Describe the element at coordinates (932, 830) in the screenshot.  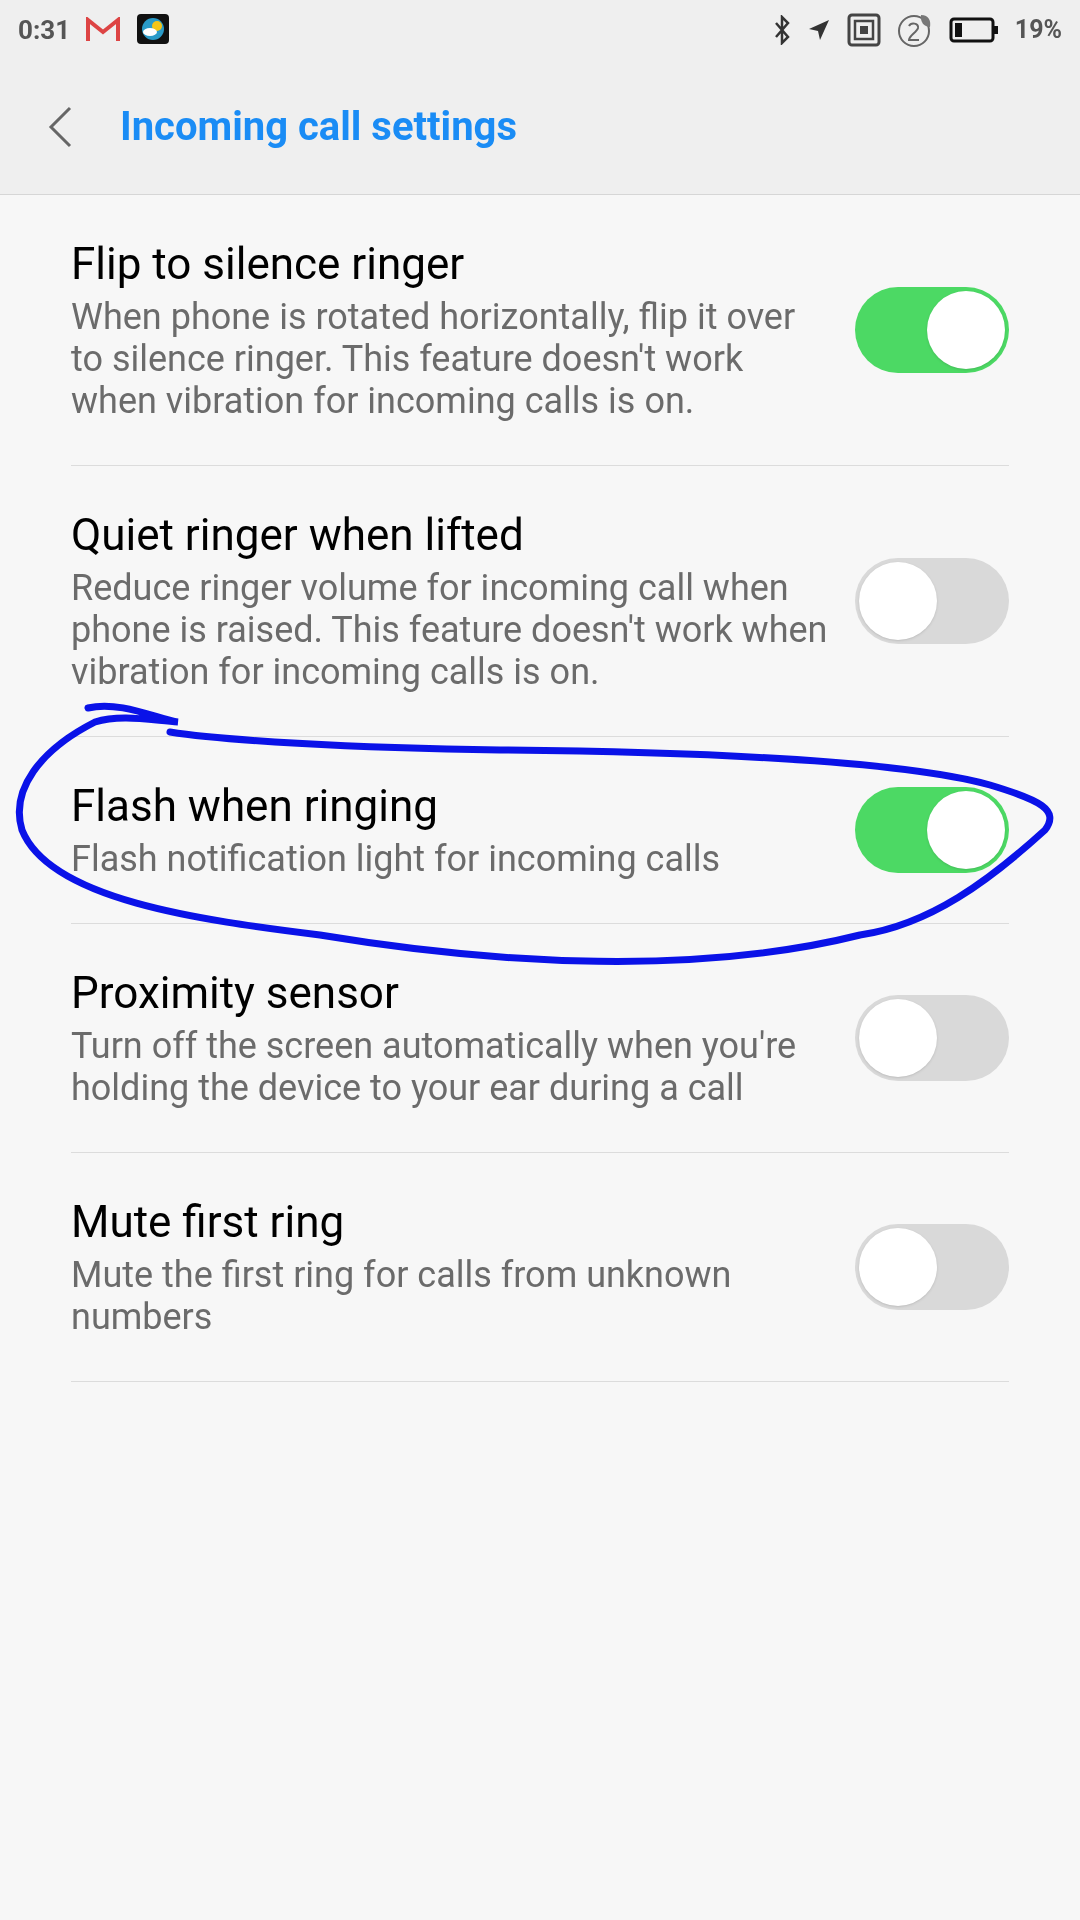
I see `toggle-switch` at that location.